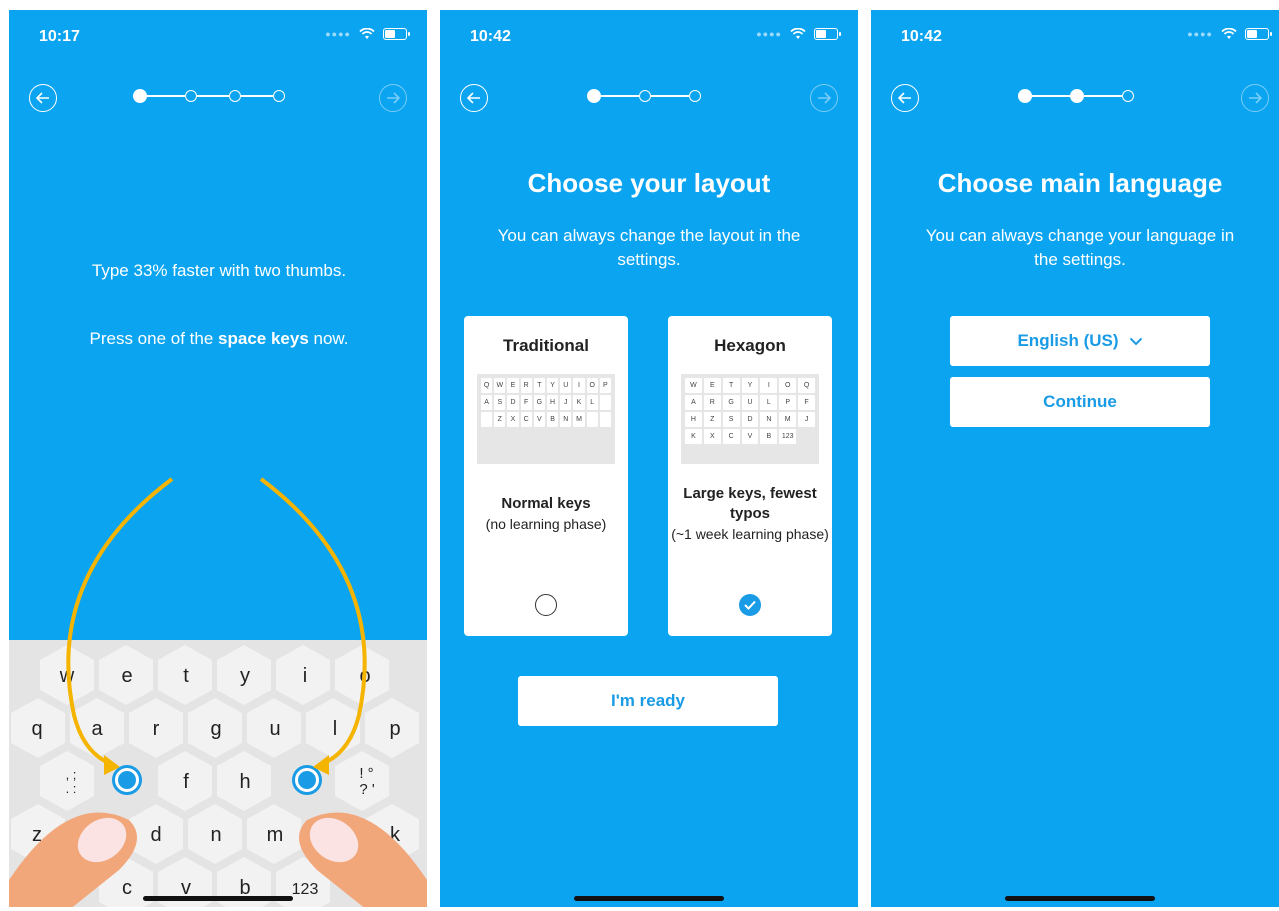  I want to click on page-title: Choose main language, so click(1080, 183).